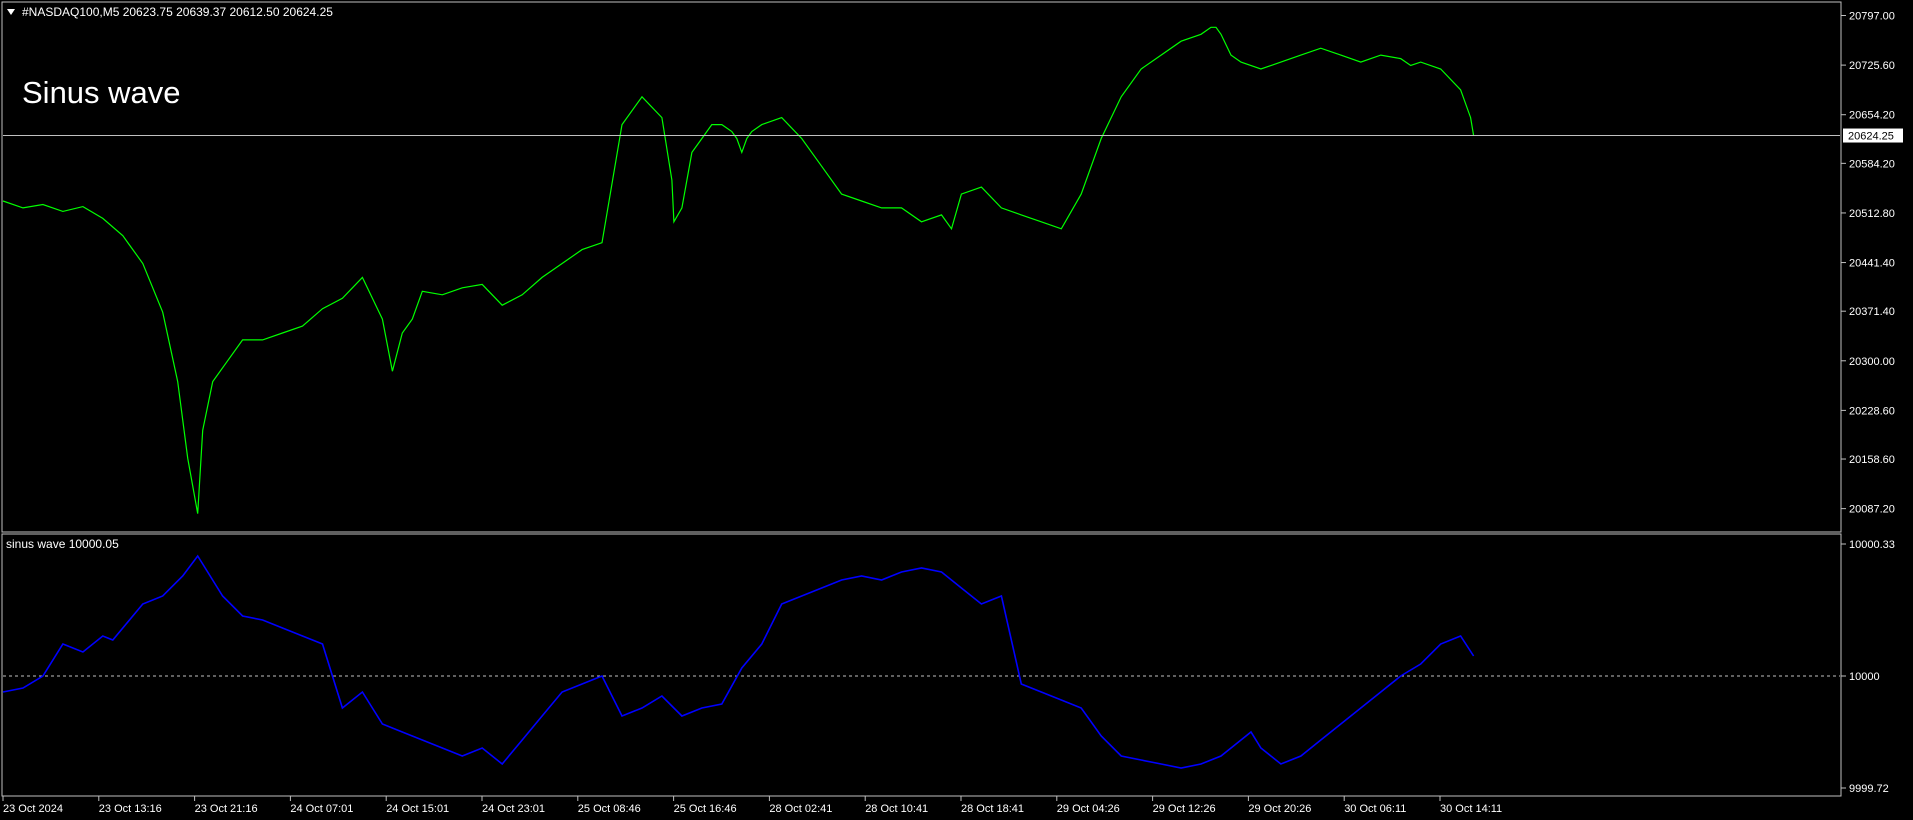  Describe the element at coordinates (1872, 411) in the screenshot. I see `price-tick-label: 20228.60` at that location.